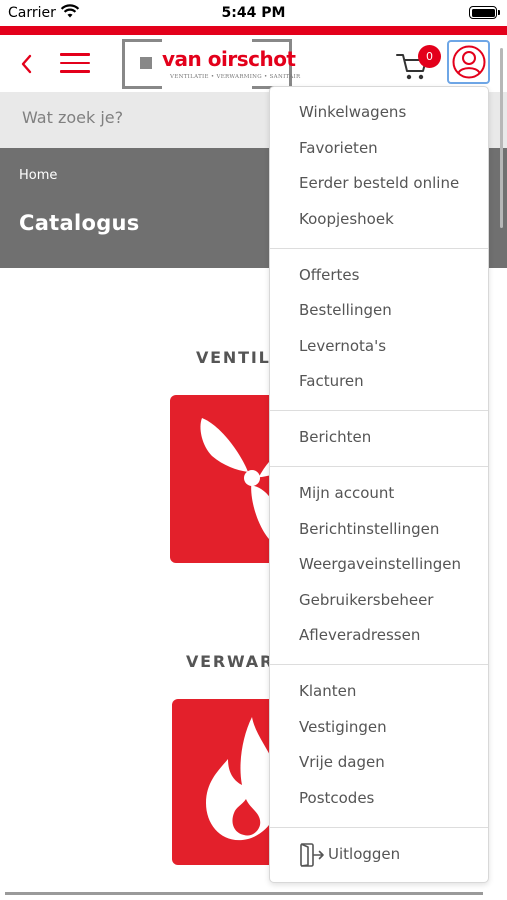 Image resolution: width=507 pixels, height=900 pixels. What do you see at coordinates (346, 219) in the screenshot?
I see `menu-item-koopjeshoek: Koopjeshoek` at bounding box center [346, 219].